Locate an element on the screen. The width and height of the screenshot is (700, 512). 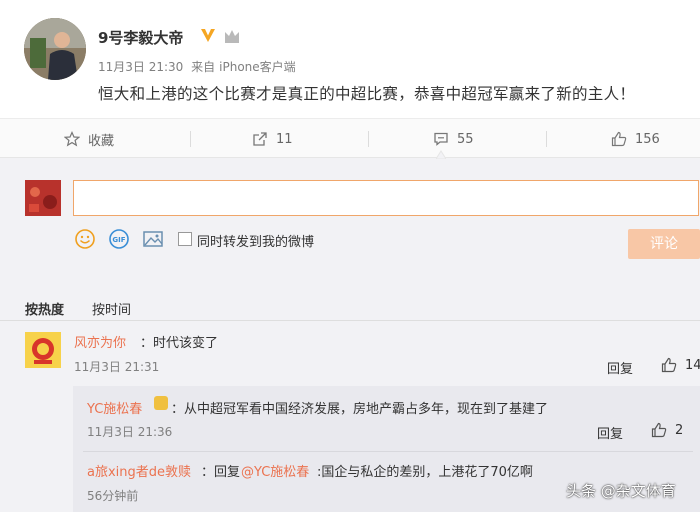
emoji-icon is located at coordinates (85, 239).